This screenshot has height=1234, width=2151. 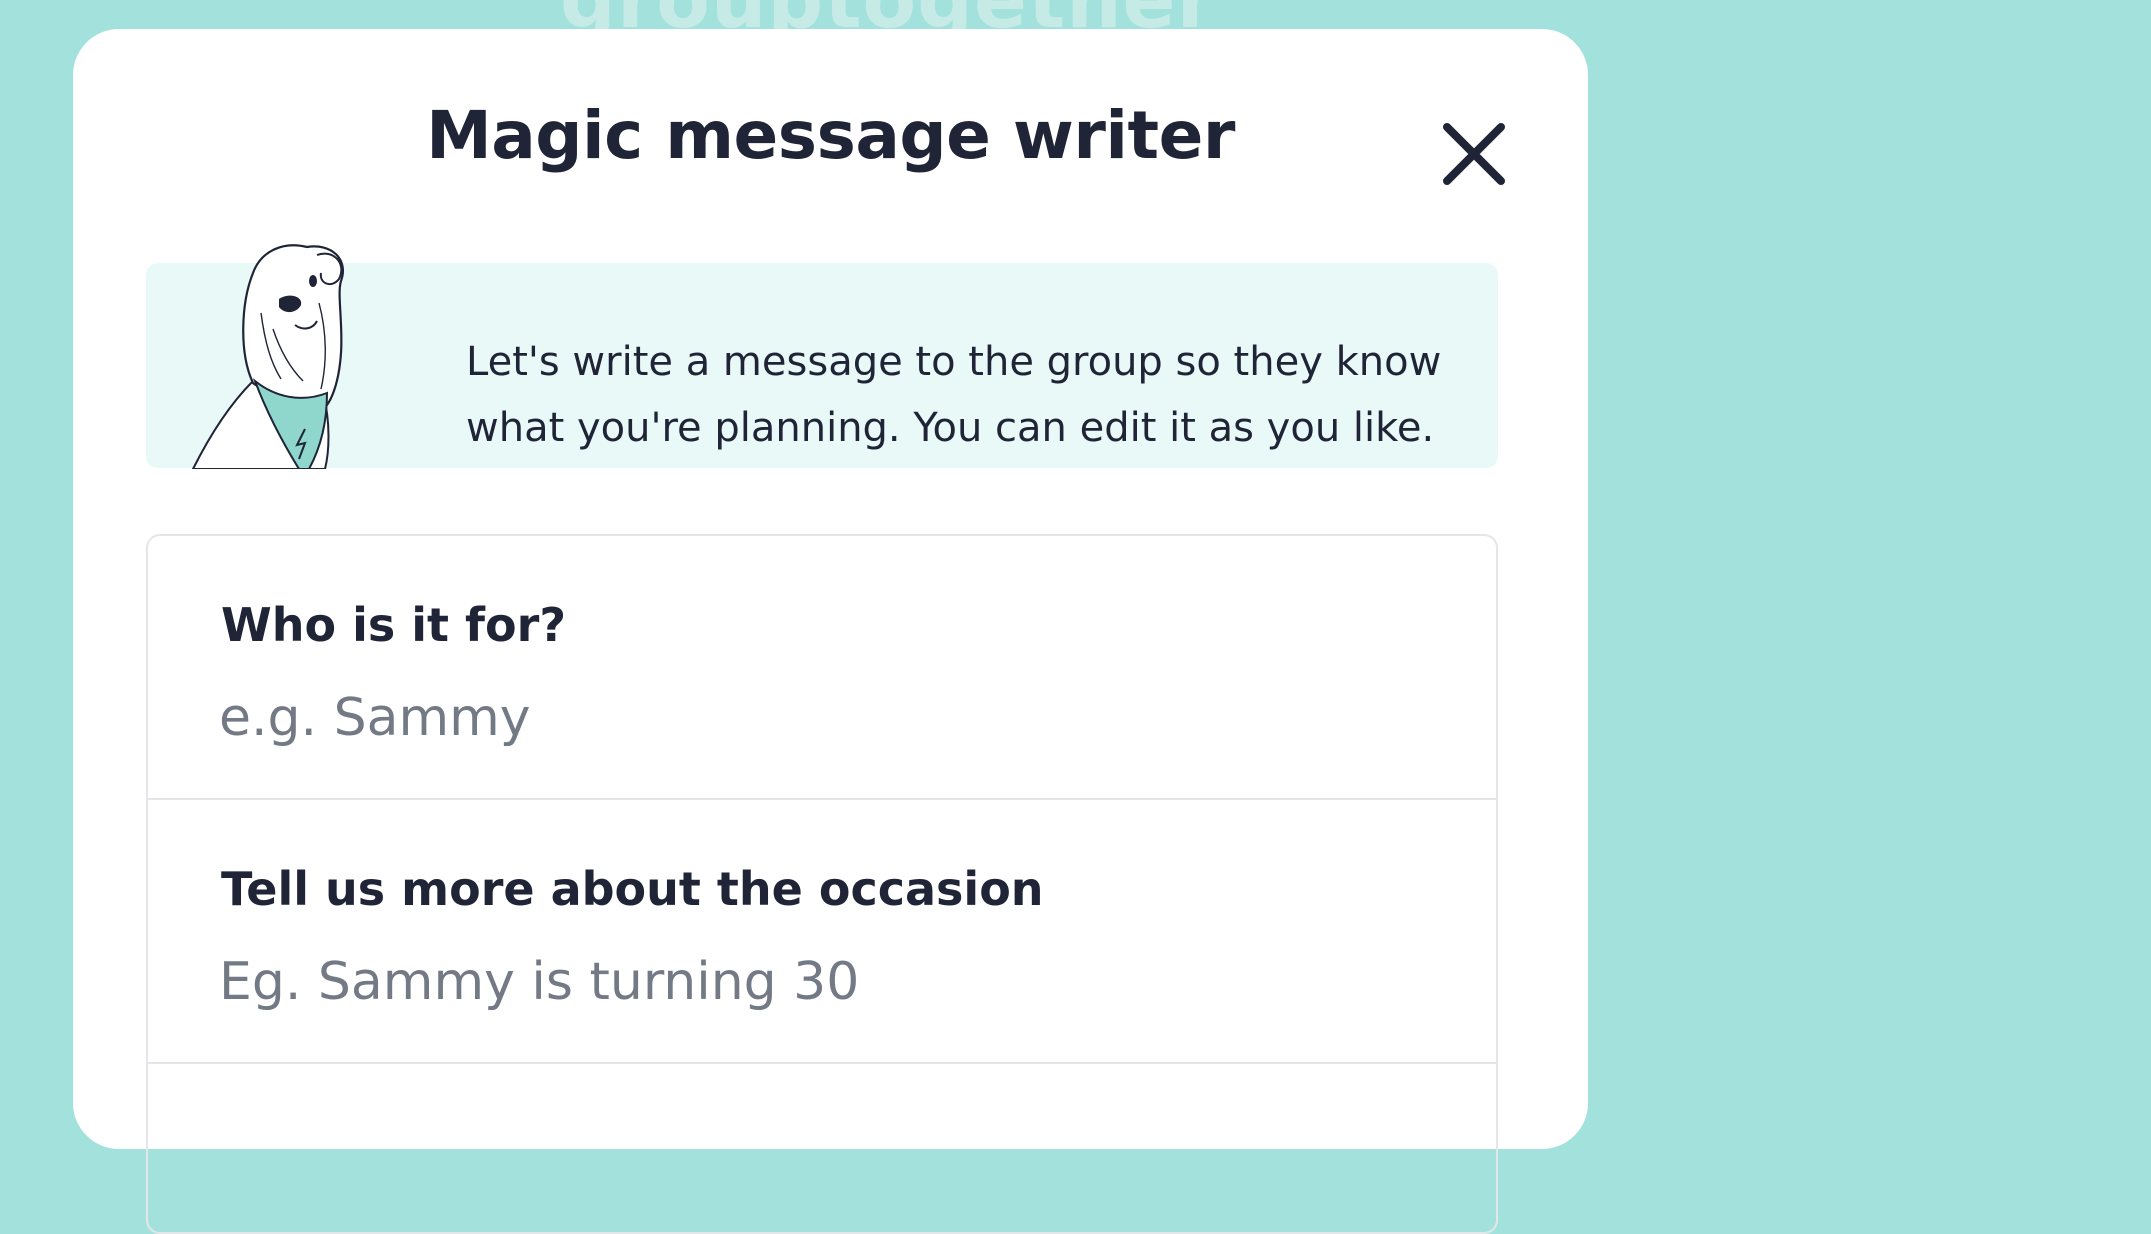 I want to click on occasion-label: Tell us more about the occasion, so click(x=632, y=889).